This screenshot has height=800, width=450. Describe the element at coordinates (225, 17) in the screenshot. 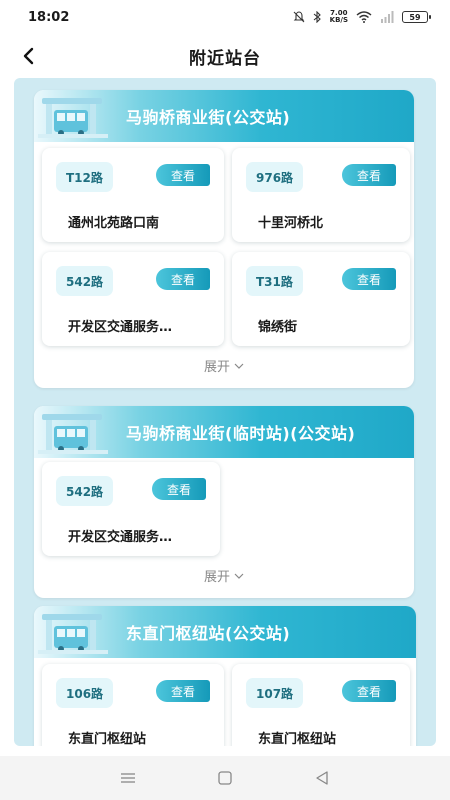

I see `status-bar: 18:02 7.00 KB/S 59` at that location.